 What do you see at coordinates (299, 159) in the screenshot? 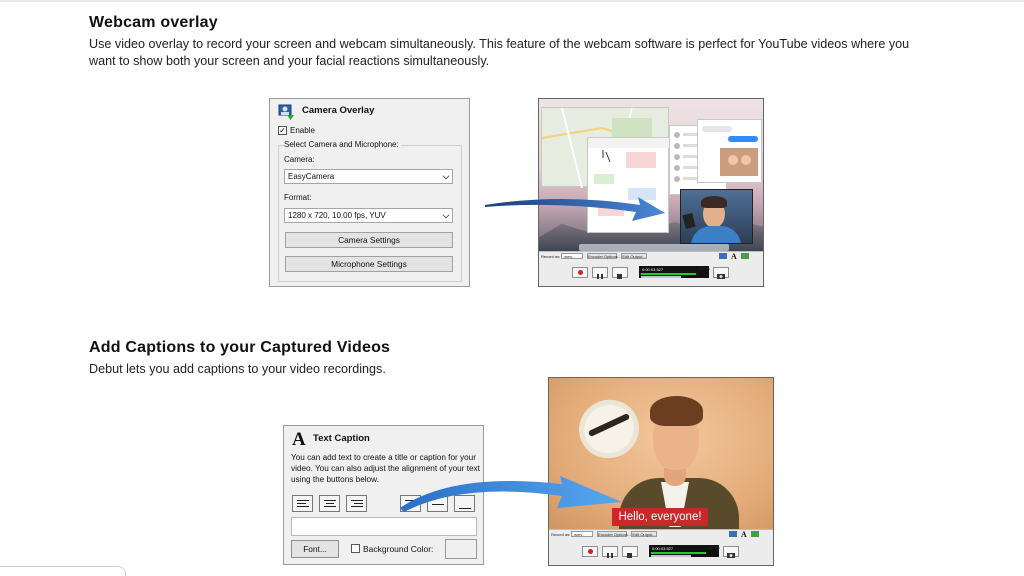
I see `camera-label: Camera:` at bounding box center [299, 159].